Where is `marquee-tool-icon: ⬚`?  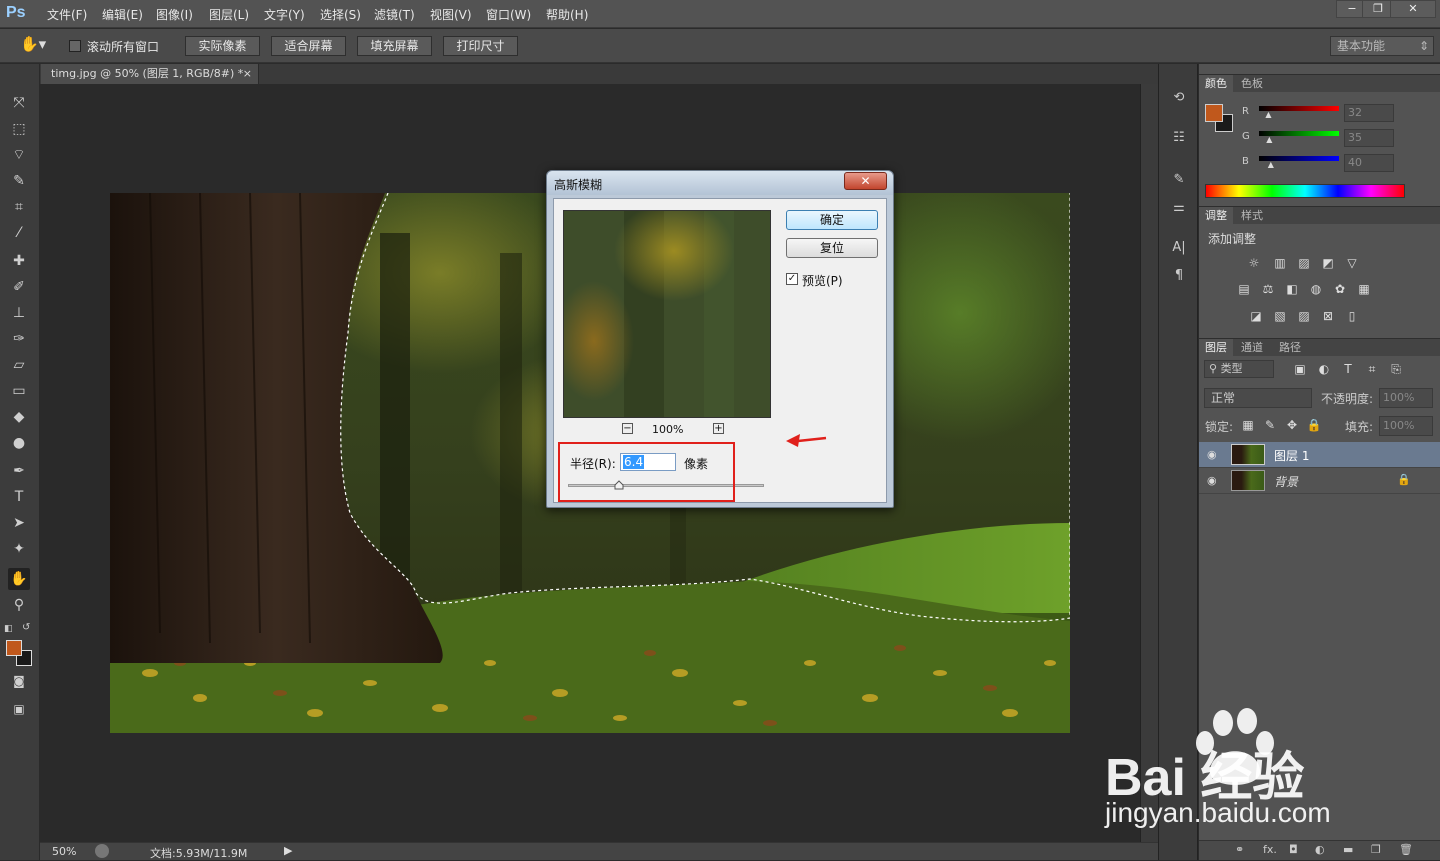
marquee-tool-icon: ⬚ is located at coordinates (19, 129).